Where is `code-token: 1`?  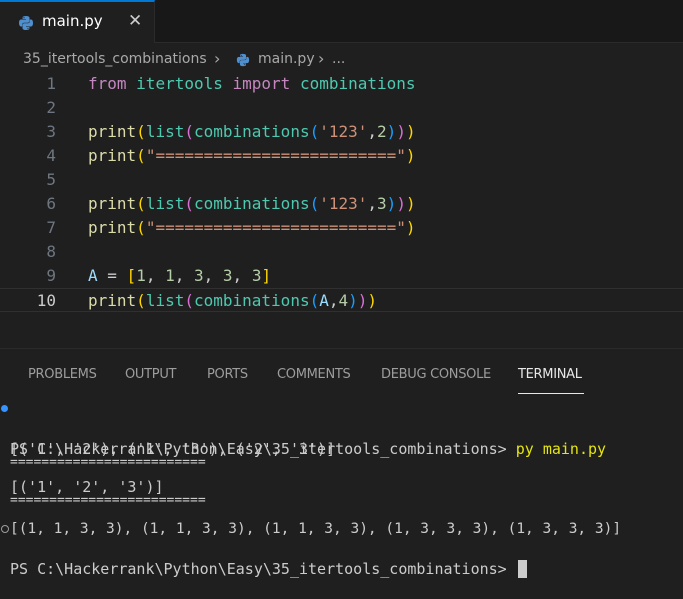
code-token: 1 is located at coordinates (170, 275).